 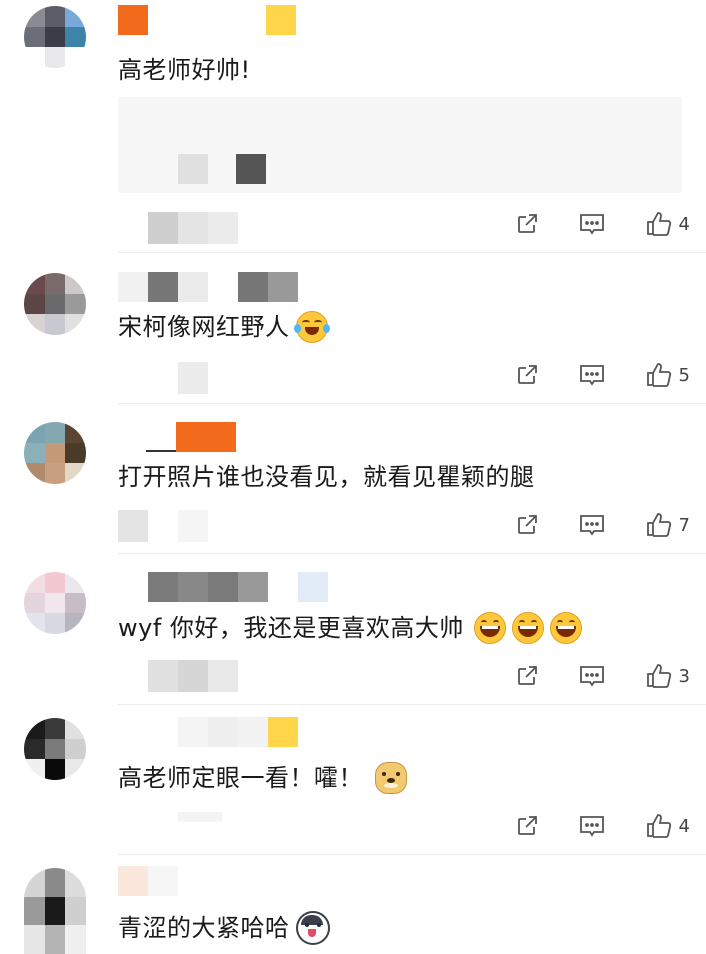 What do you see at coordinates (184, 70) in the screenshot?
I see `comment-text: 高老师好帅!` at bounding box center [184, 70].